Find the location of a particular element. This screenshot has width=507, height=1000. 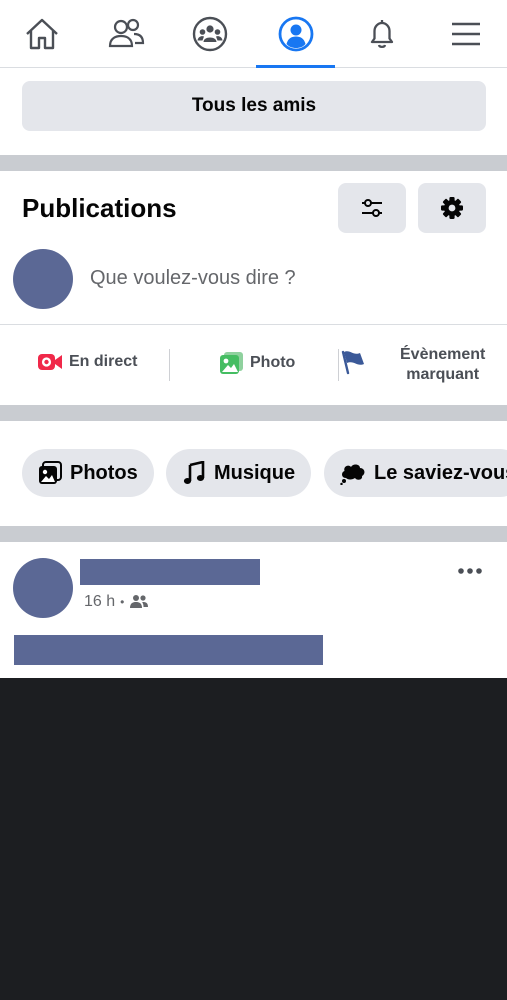

life-event-button: Évènement marquant is located at coordinates (413, 365).